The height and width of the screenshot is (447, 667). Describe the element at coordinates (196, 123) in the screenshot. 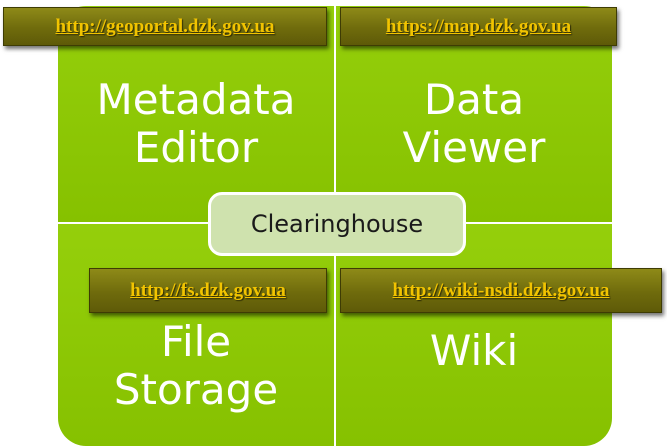

I see `metadata-editor-label: Metadata Editor` at that location.